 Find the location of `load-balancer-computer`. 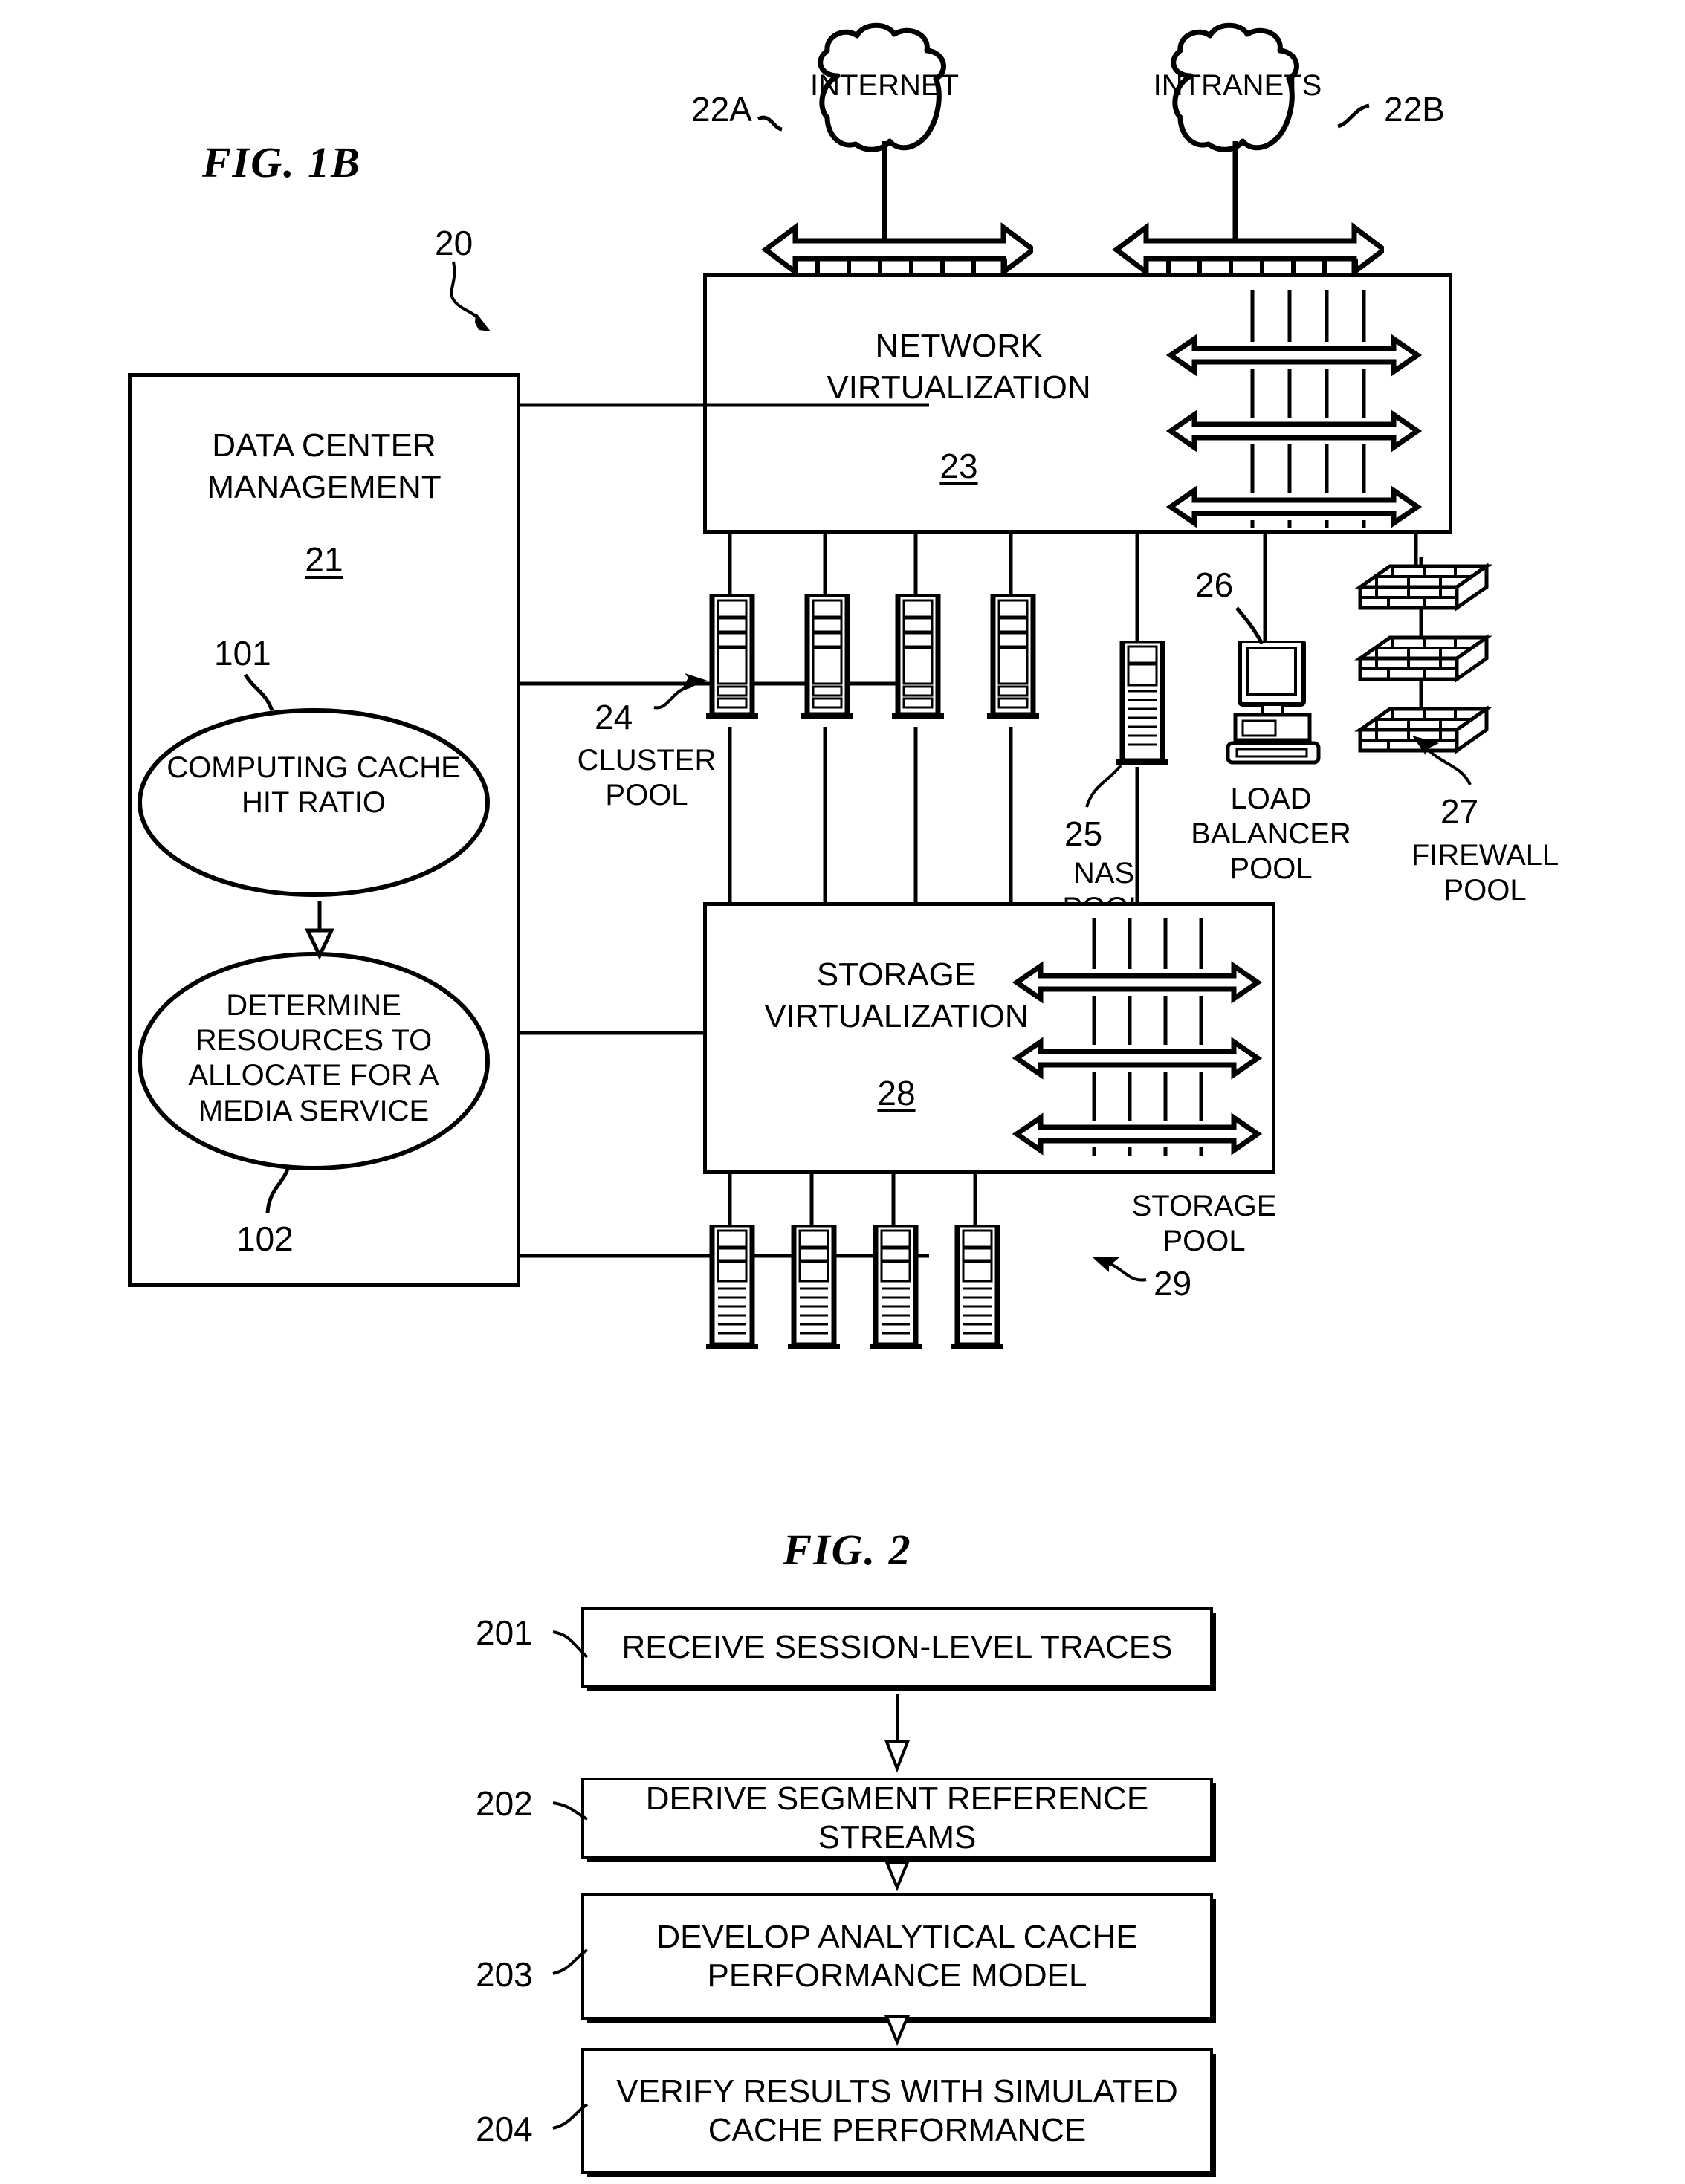

load-balancer-computer is located at coordinates (1273, 710).